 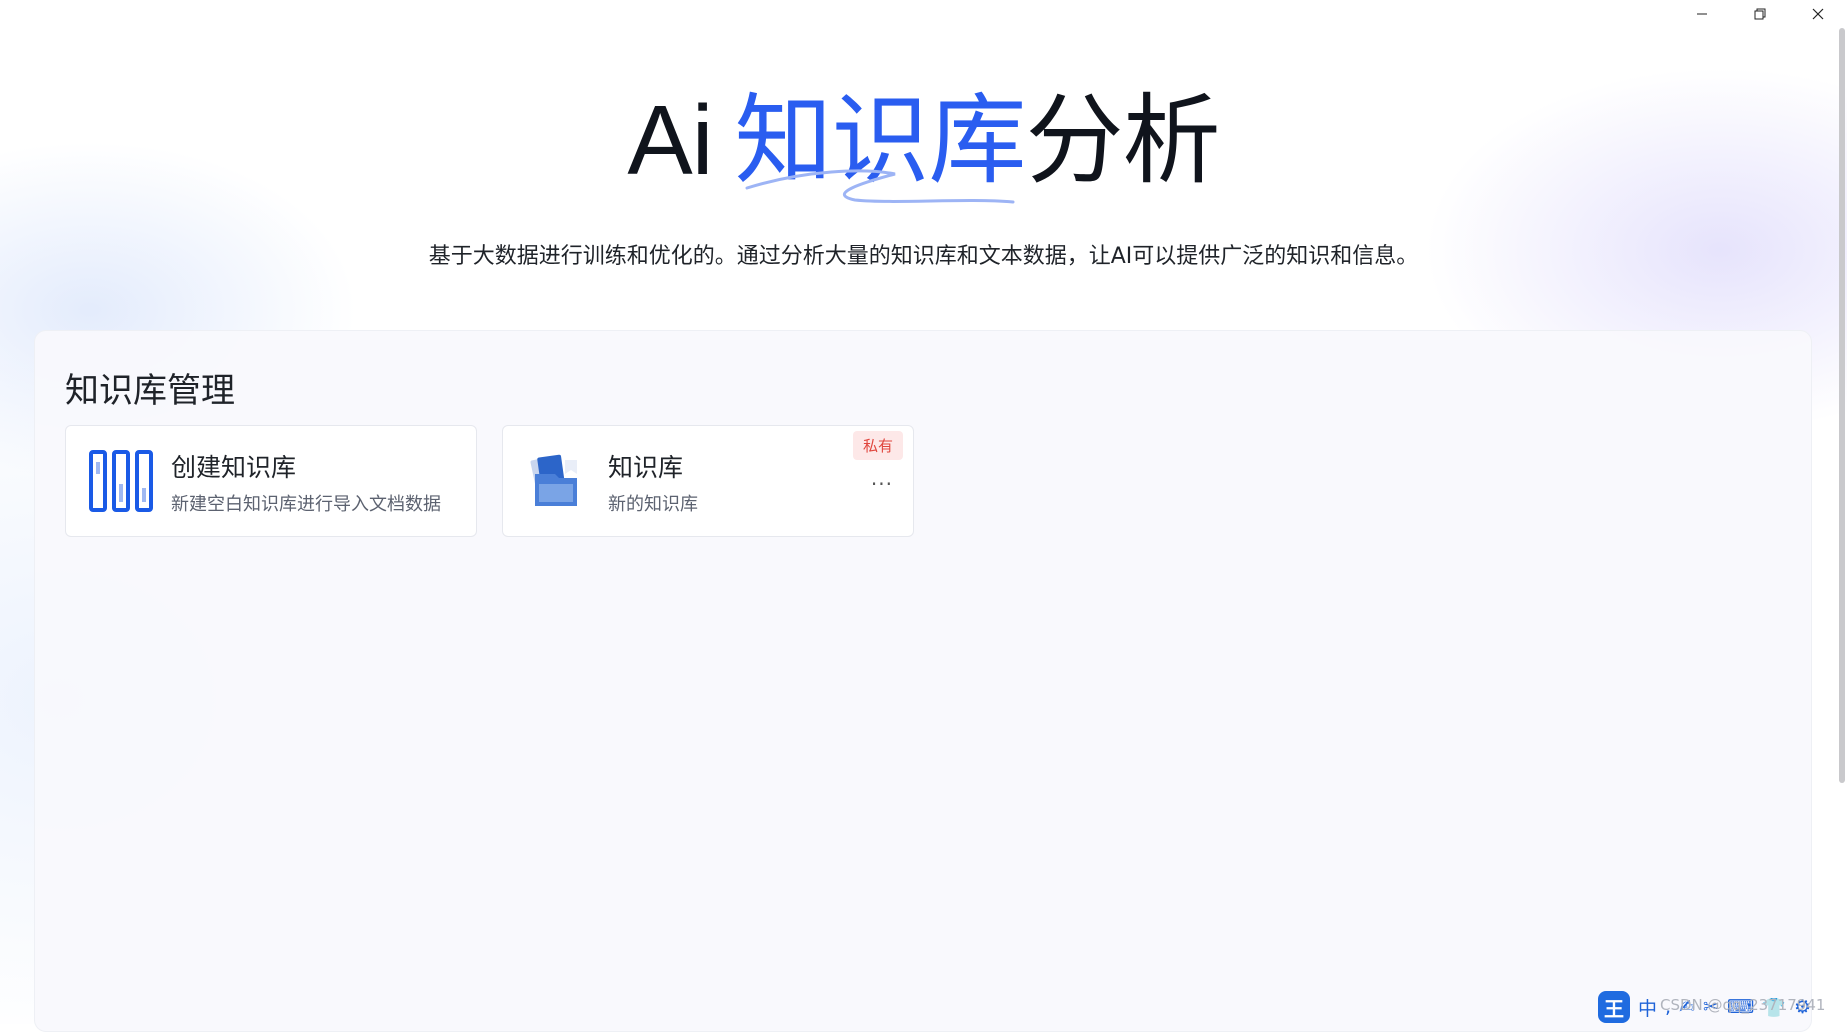 I want to click on close-button, so click(x=1818, y=14).